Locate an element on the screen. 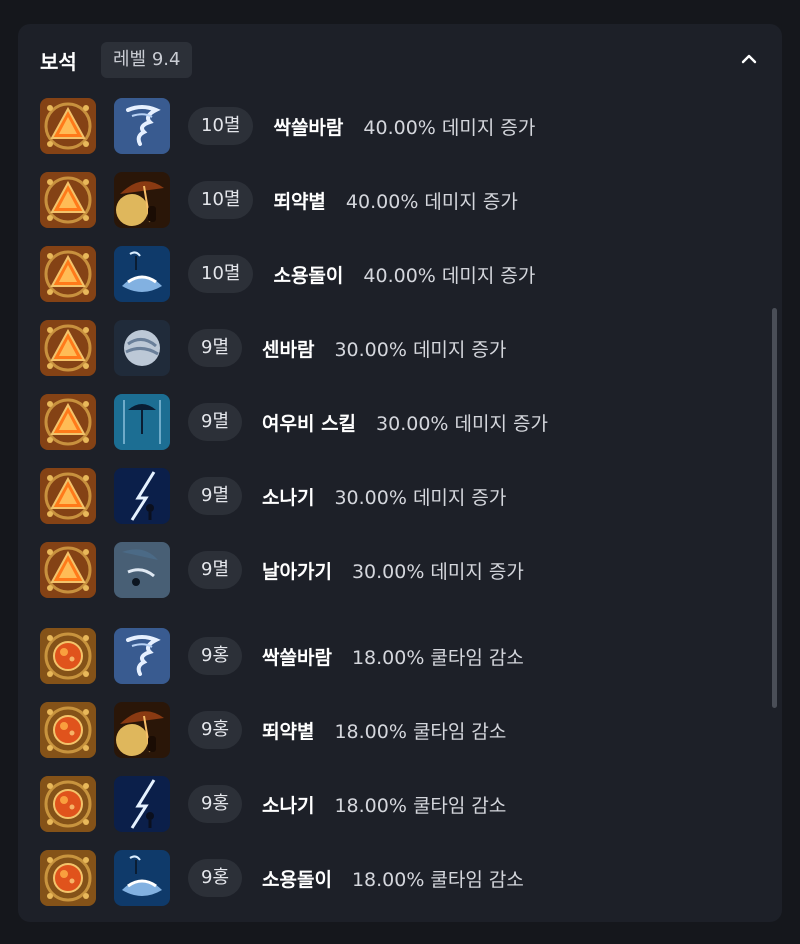 This screenshot has height=944, width=800. gem-row: 9멸 소나기 30.00% 데미지 증가 is located at coordinates (400, 496).